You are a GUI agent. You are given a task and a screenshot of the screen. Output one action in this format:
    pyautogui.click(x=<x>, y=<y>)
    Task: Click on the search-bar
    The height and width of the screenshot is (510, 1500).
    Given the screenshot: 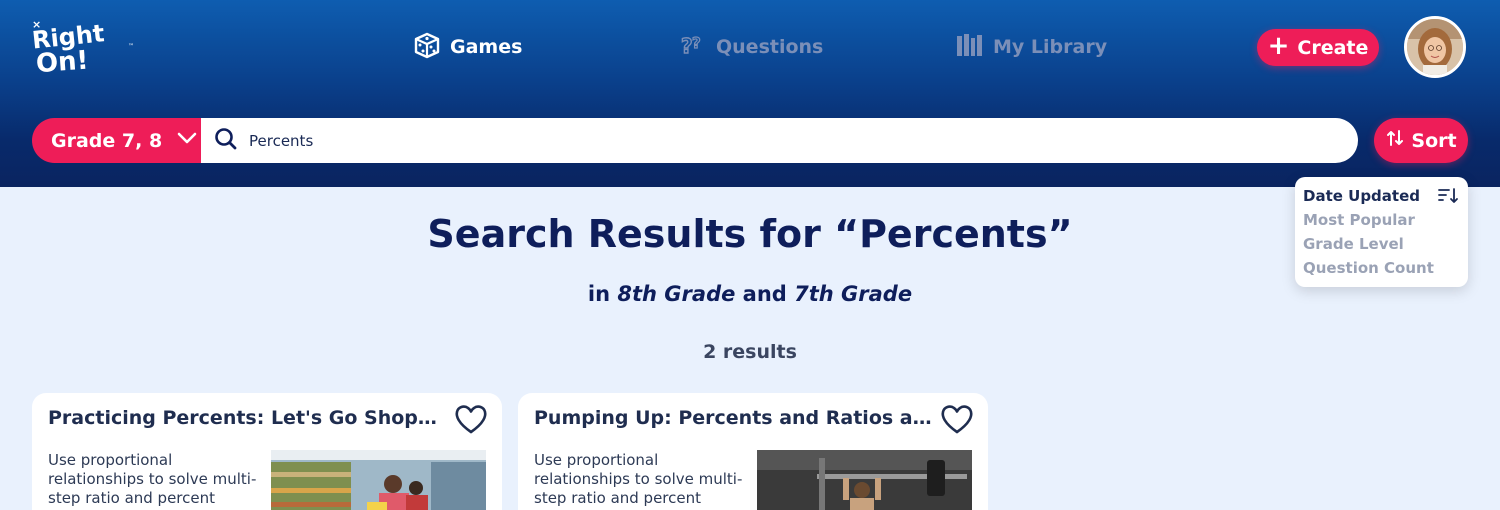 What is the action you would take?
    pyautogui.click(x=779, y=140)
    